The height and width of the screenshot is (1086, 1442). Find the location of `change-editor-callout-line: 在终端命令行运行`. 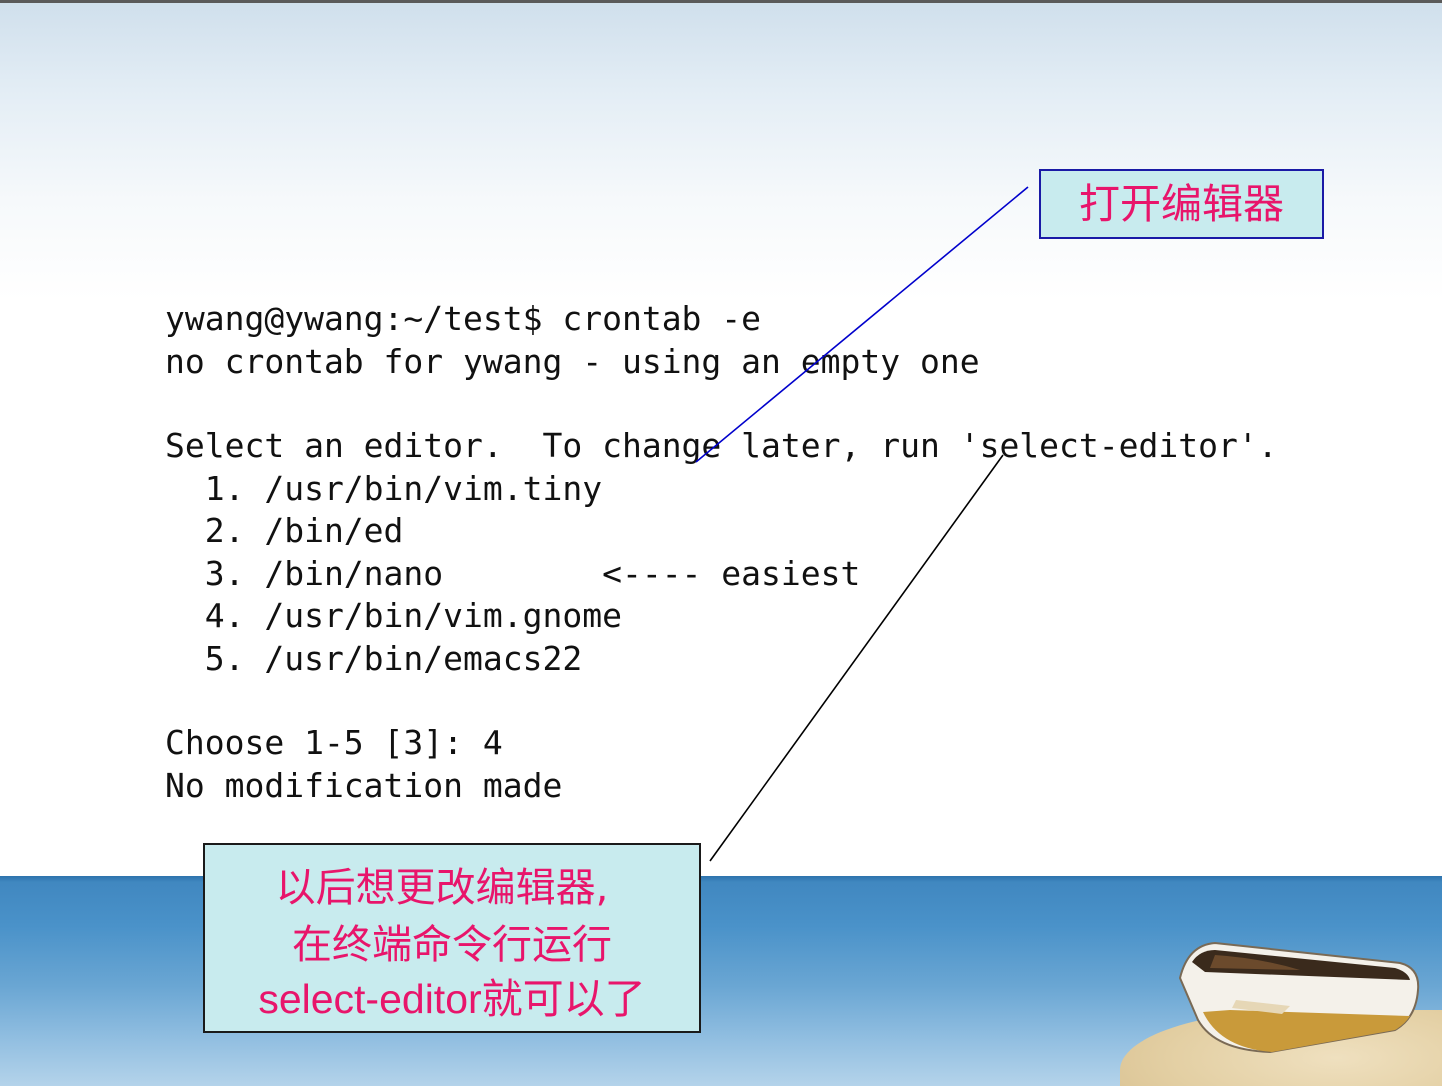

change-editor-callout-line: 在终端命令行运行 is located at coordinates (452, 945).